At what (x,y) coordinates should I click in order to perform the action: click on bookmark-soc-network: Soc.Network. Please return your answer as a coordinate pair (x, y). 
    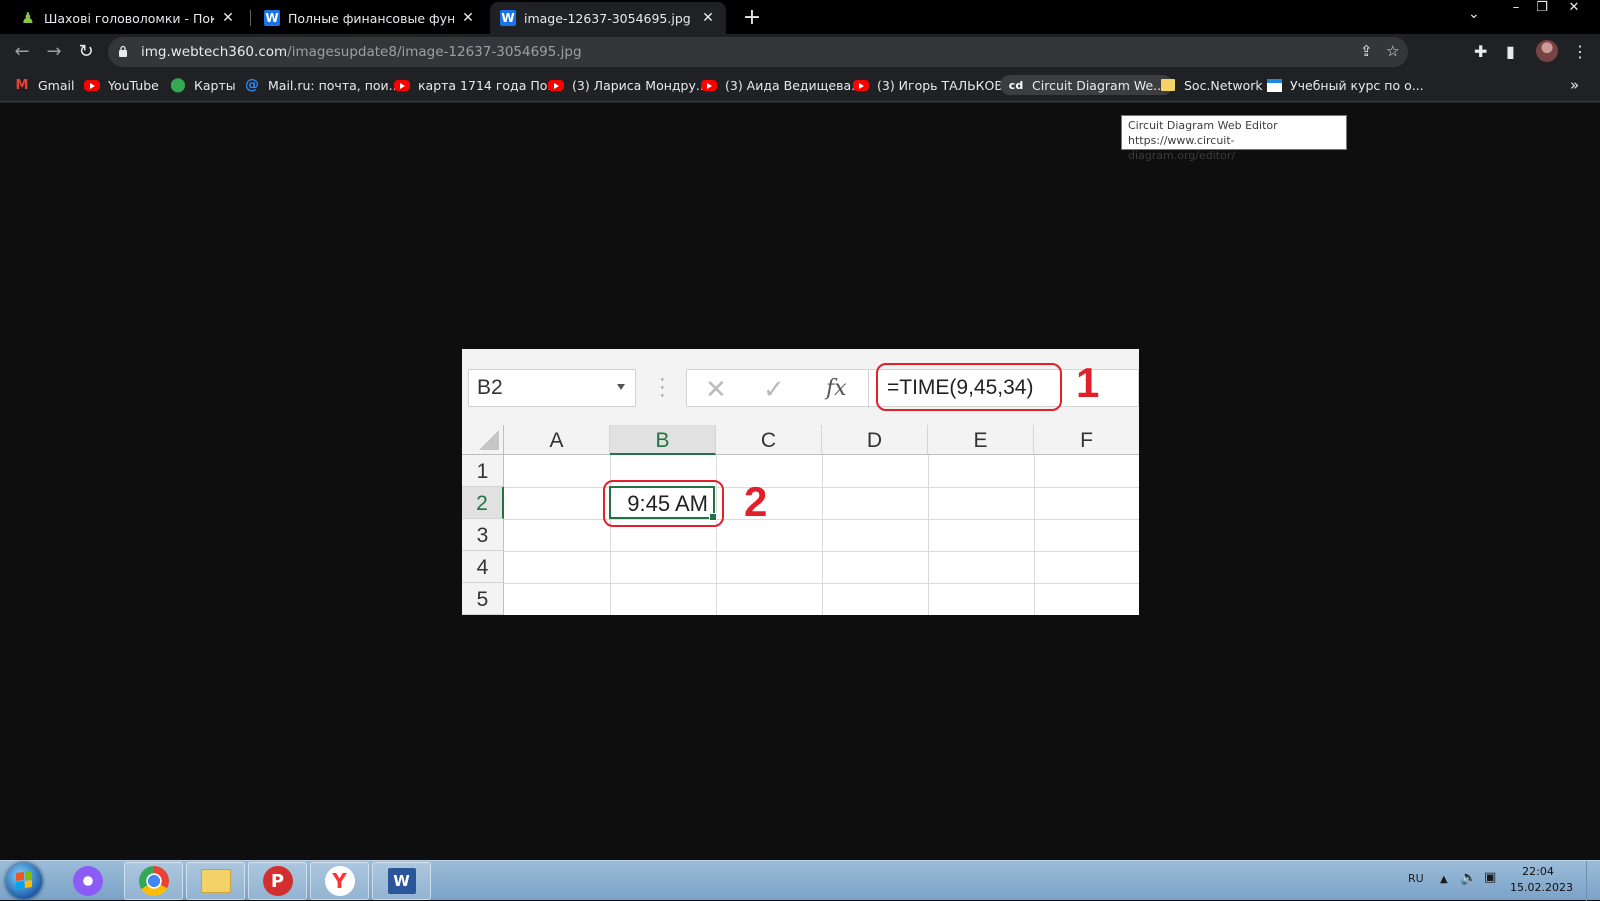
    Looking at the image, I should click on (1211, 85).